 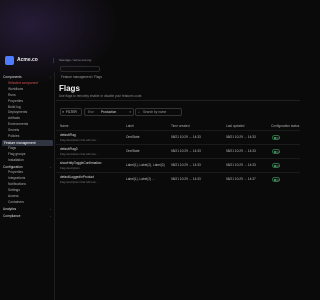 I want to click on sidebar-item: Containers, so click(x=16, y=202).